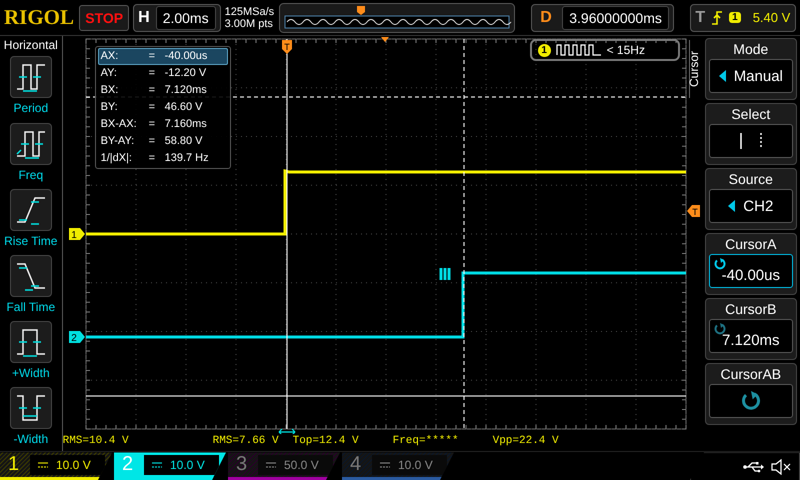 The width and height of the screenshot is (800, 480). What do you see at coordinates (250, 12) in the screenshot?
I see `sample-rate: 125MSa/s` at bounding box center [250, 12].